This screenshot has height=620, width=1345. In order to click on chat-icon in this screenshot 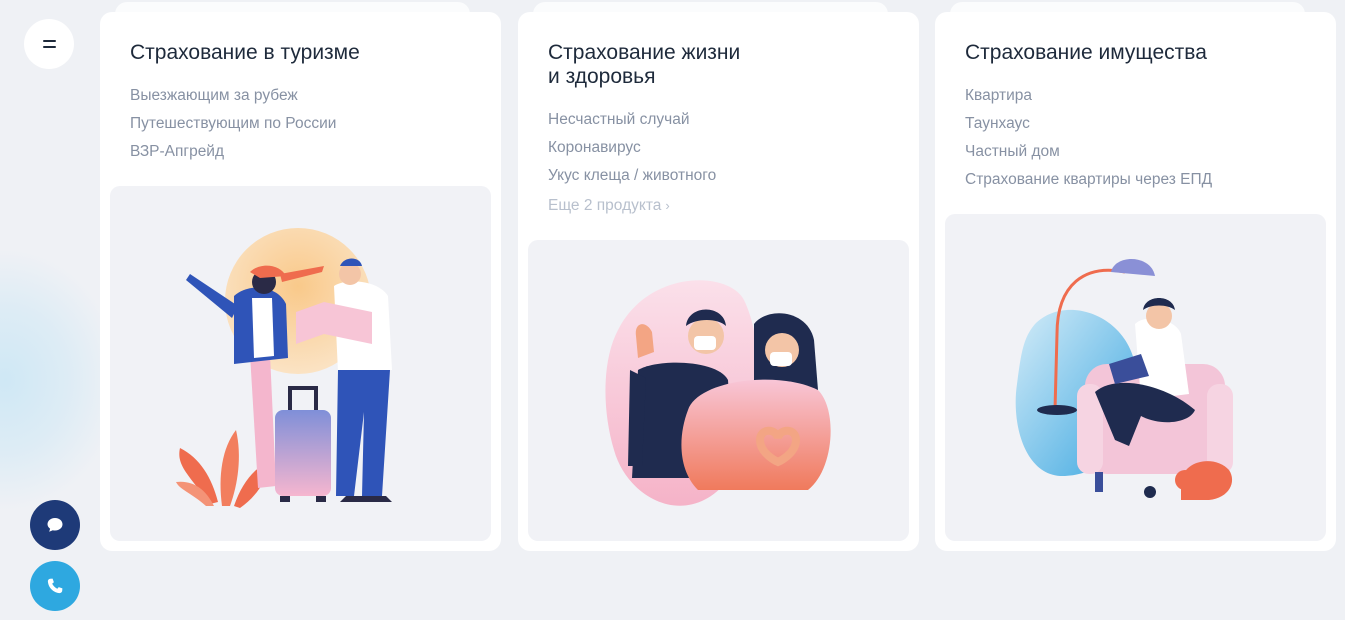, I will do `click(55, 525)`.